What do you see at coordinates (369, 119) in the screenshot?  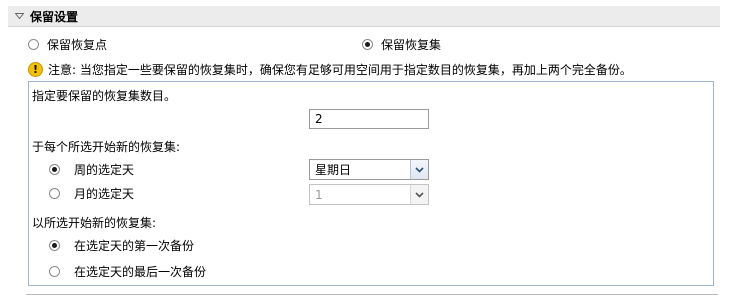 I see `recovery-set-count-input: 2` at bounding box center [369, 119].